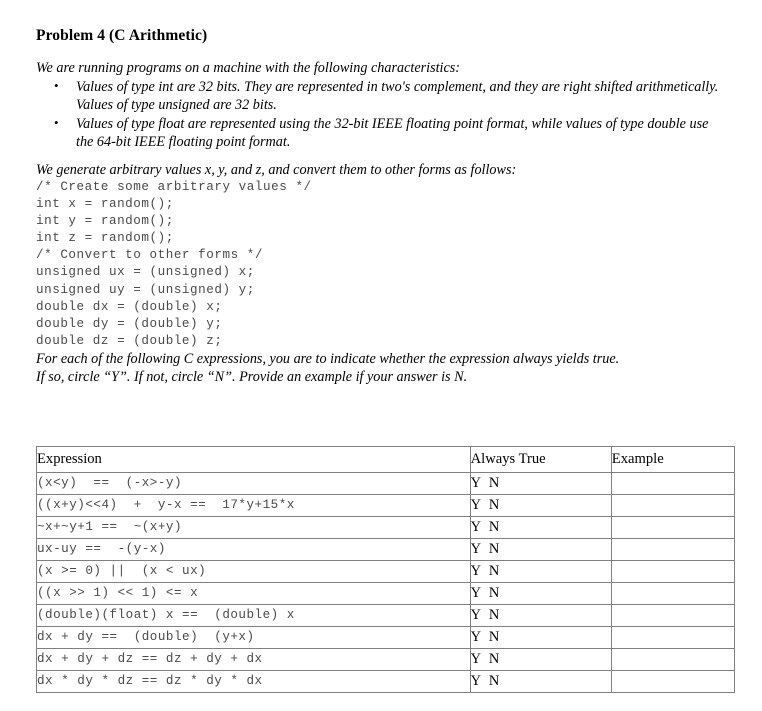  What do you see at coordinates (253, 615) in the screenshot?
I see `expression-cell: (double)(float) x == (double) x` at bounding box center [253, 615].